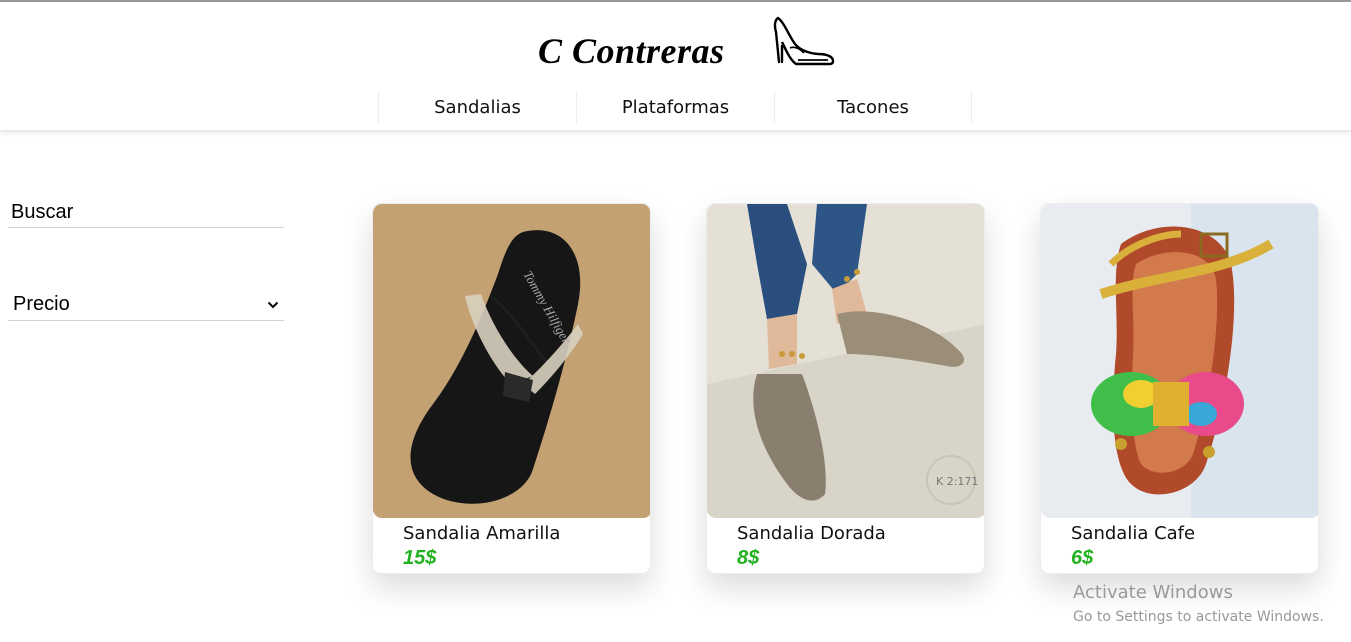 The height and width of the screenshot is (642, 1351). Describe the element at coordinates (748, 558) in the screenshot. I see `product-price: 8$` at that location.